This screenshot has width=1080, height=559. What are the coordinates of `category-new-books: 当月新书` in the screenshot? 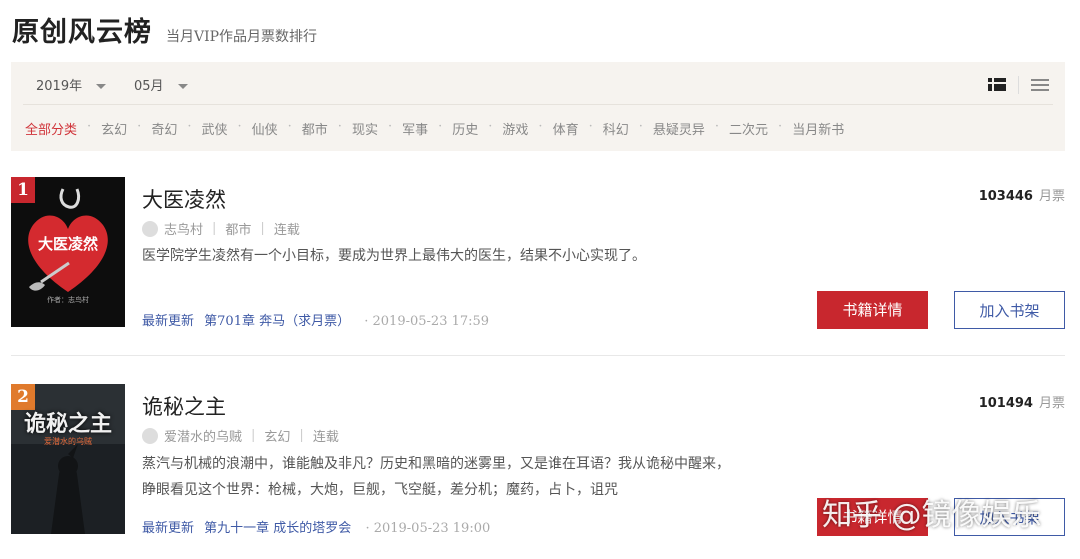 It's located at (818, 128).